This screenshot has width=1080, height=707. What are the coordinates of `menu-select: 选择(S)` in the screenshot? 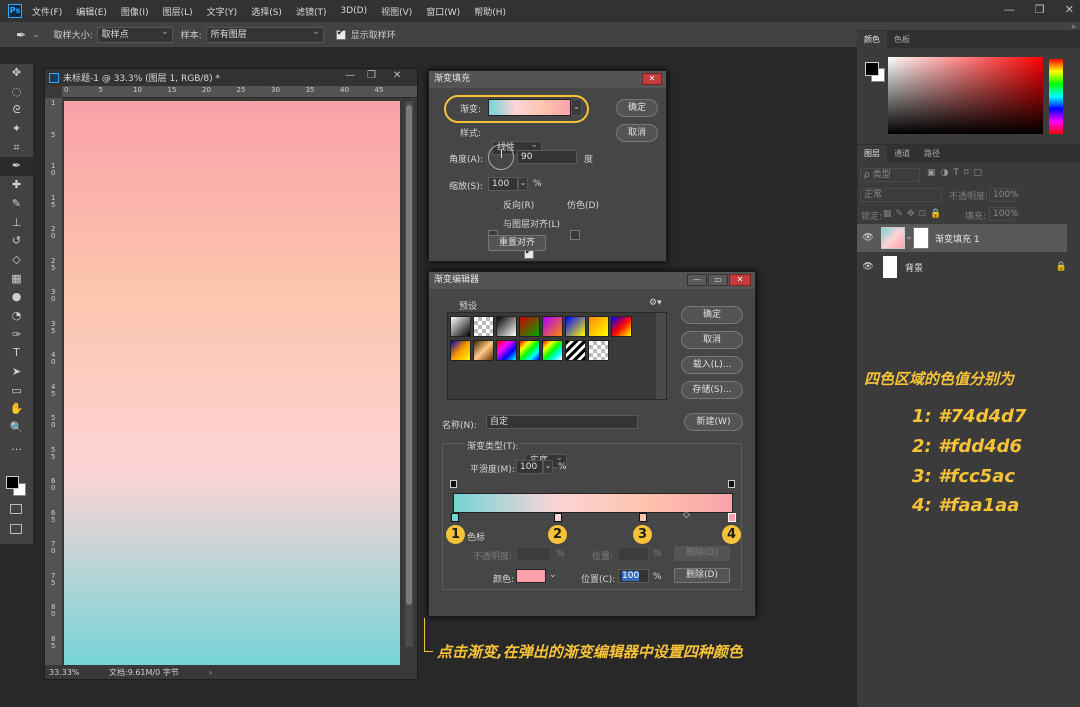 It's located at (266, 11).